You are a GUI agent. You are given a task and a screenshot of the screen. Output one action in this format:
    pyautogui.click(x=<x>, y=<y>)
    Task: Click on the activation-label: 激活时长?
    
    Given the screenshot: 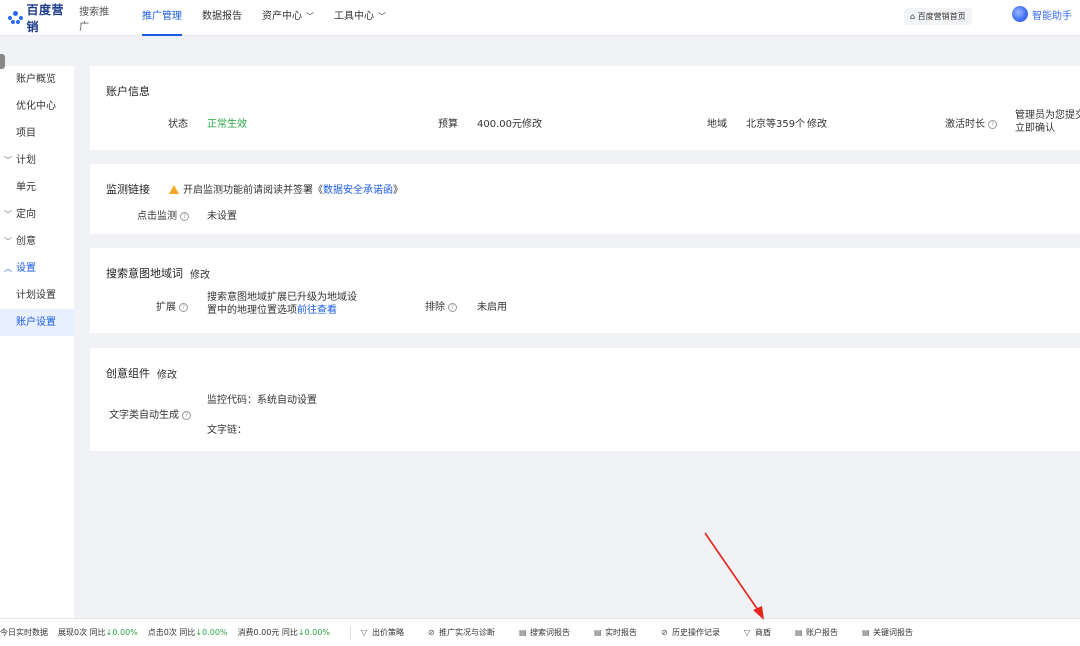 What is the action you would take?
    pyautogui.click(x=971, y=122)
    